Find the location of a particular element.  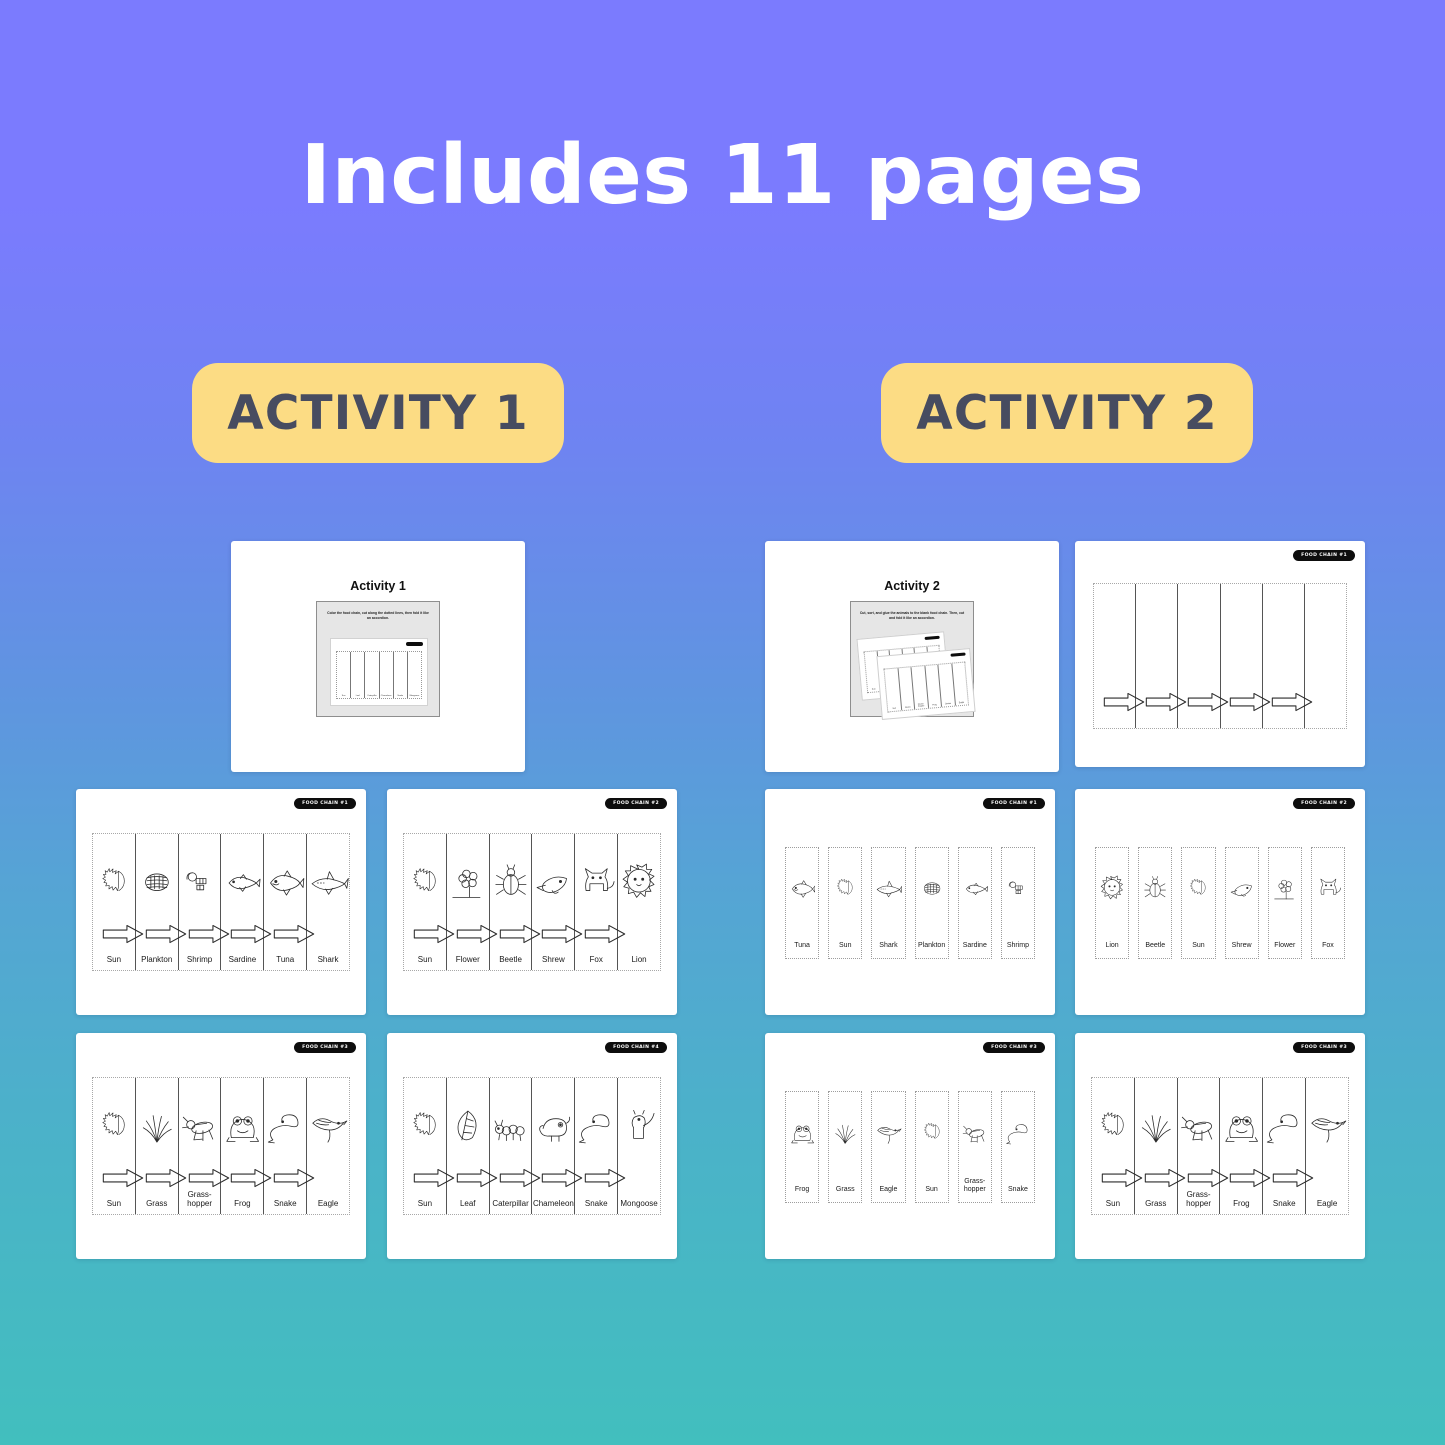

cutout-cell: Lion is located at coordinates (1112, 903).